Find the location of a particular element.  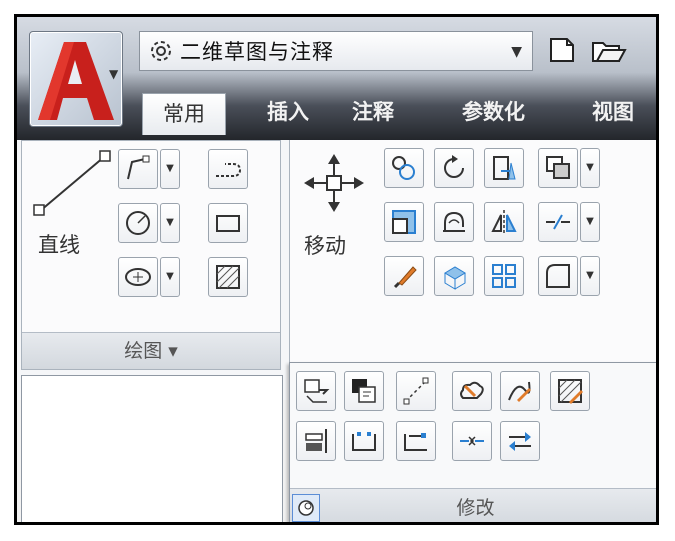

break-icon is located at coordinates (558, 222).